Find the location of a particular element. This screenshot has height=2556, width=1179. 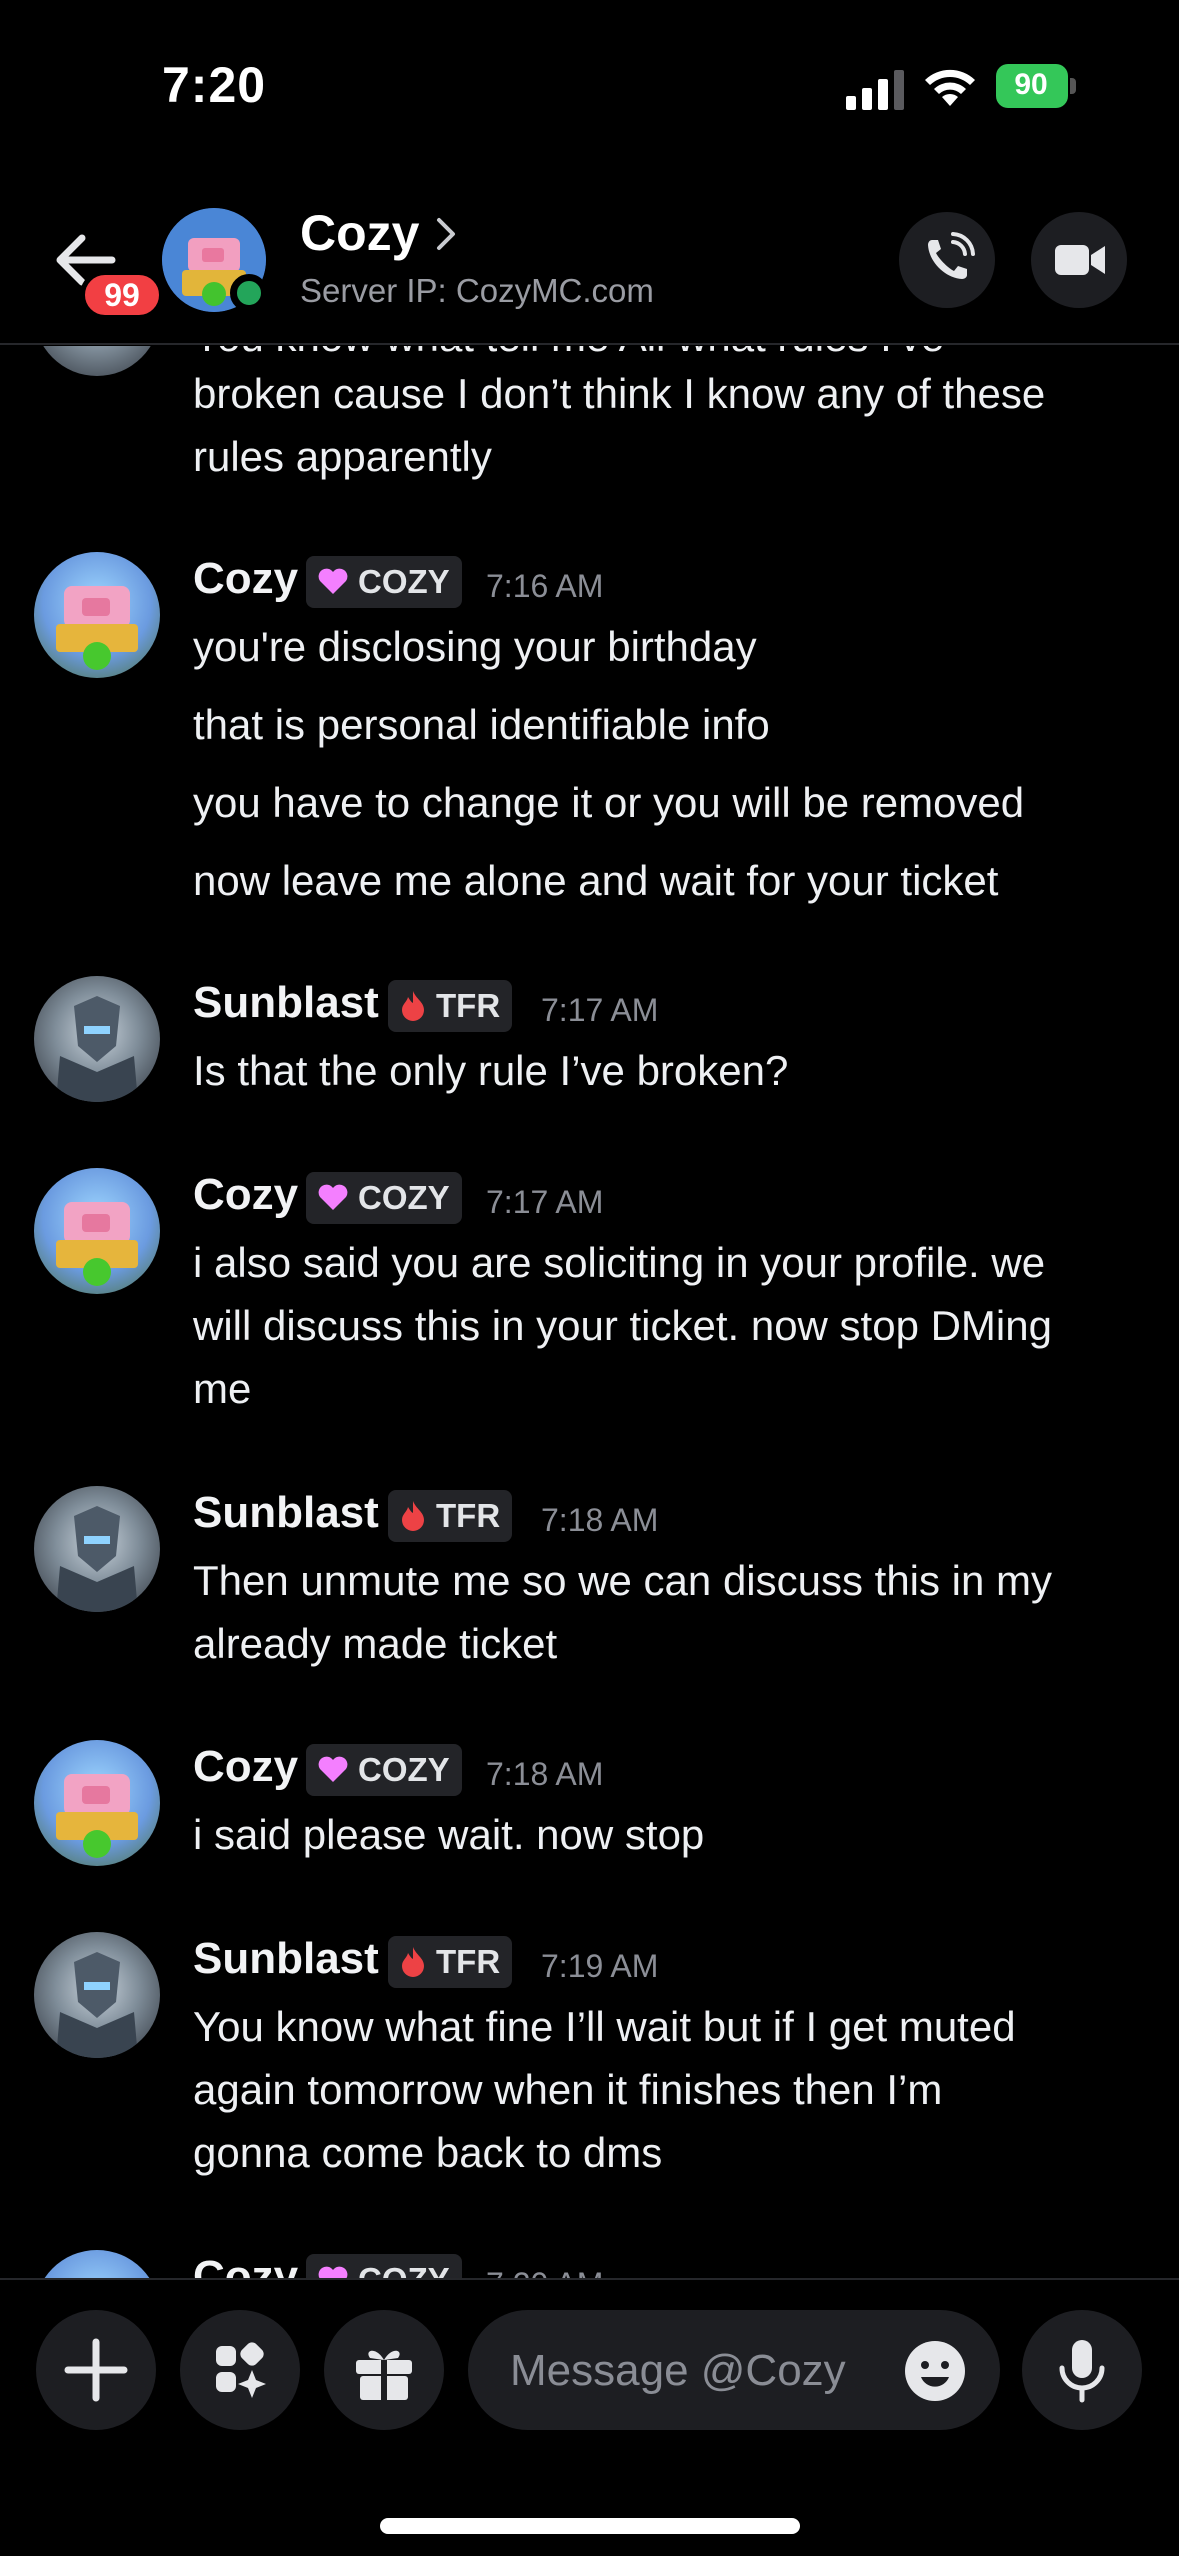

message-timestamp: 7:19 AM is located at coordinates (600, 1966).